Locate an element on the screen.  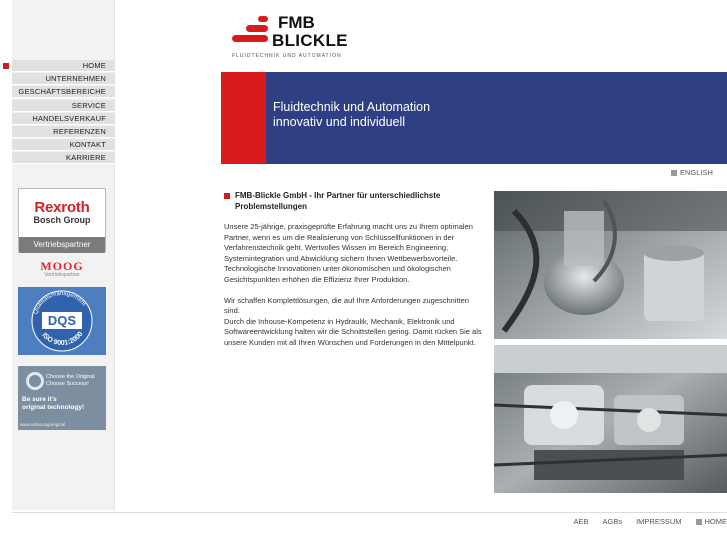
nav-item-service: SERVICE is located at coordinates (58, 106).